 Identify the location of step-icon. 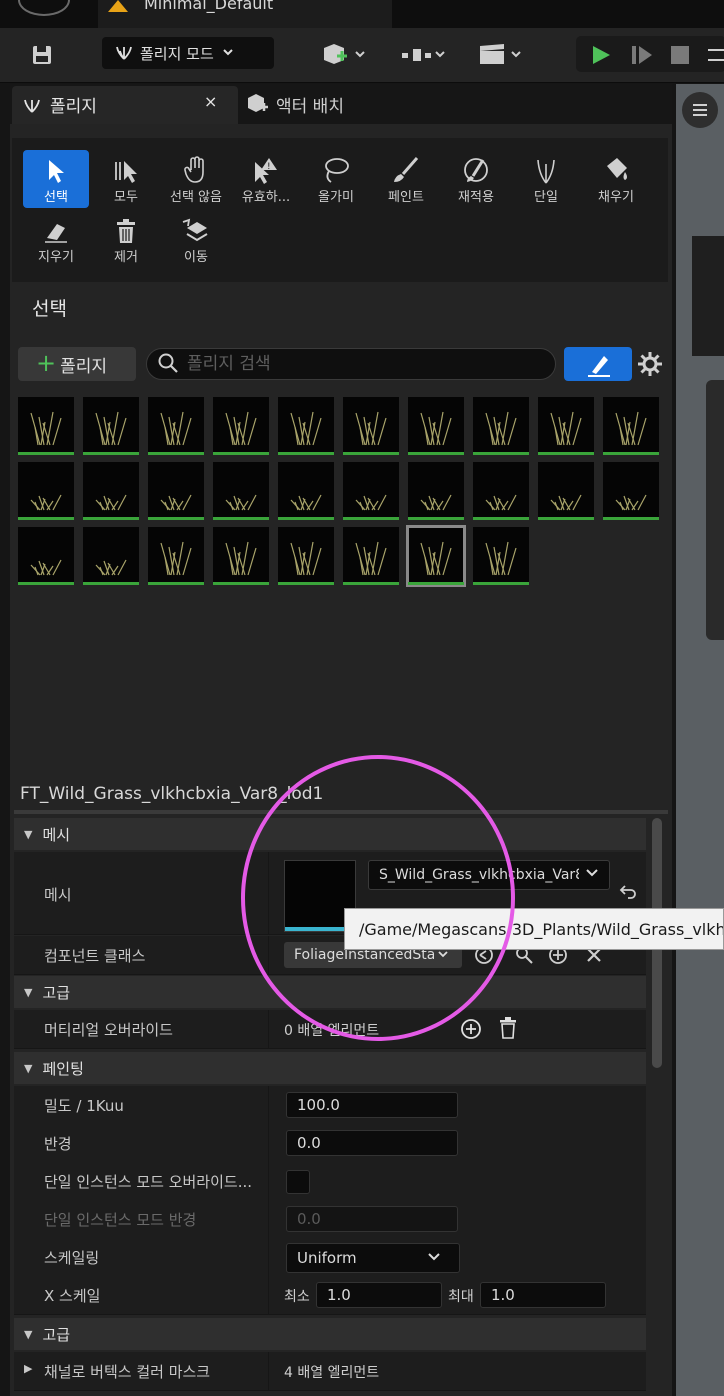
(642, 57).